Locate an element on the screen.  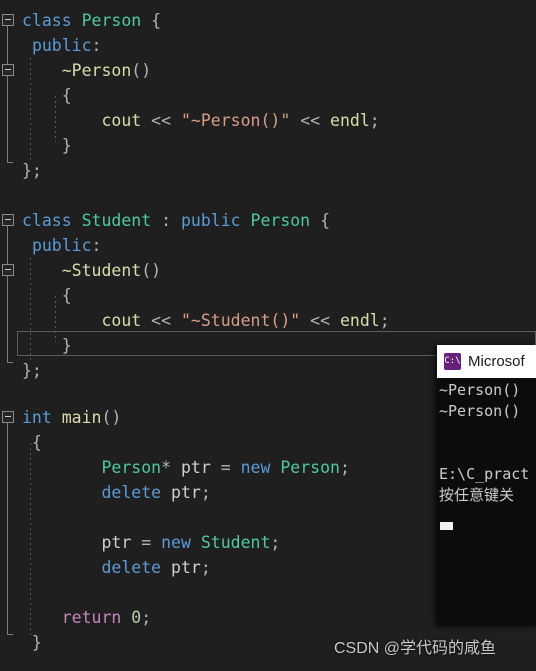
console-titlebar: C:\ Microsof is located at coordinates (486, 361).